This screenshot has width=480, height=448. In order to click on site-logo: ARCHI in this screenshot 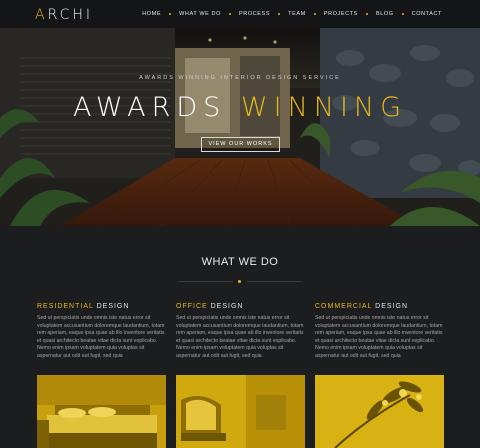, I will do `click(64, 15)`.